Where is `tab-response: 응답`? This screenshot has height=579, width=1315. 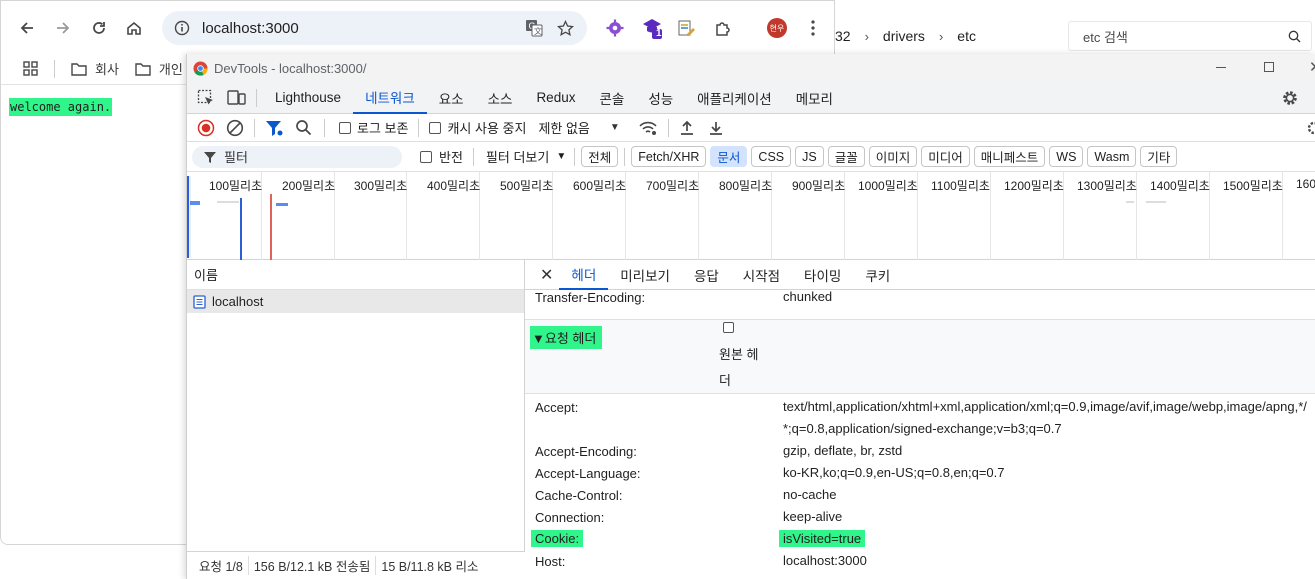
tab-response: 응답 is located at coordinates (706, 275).